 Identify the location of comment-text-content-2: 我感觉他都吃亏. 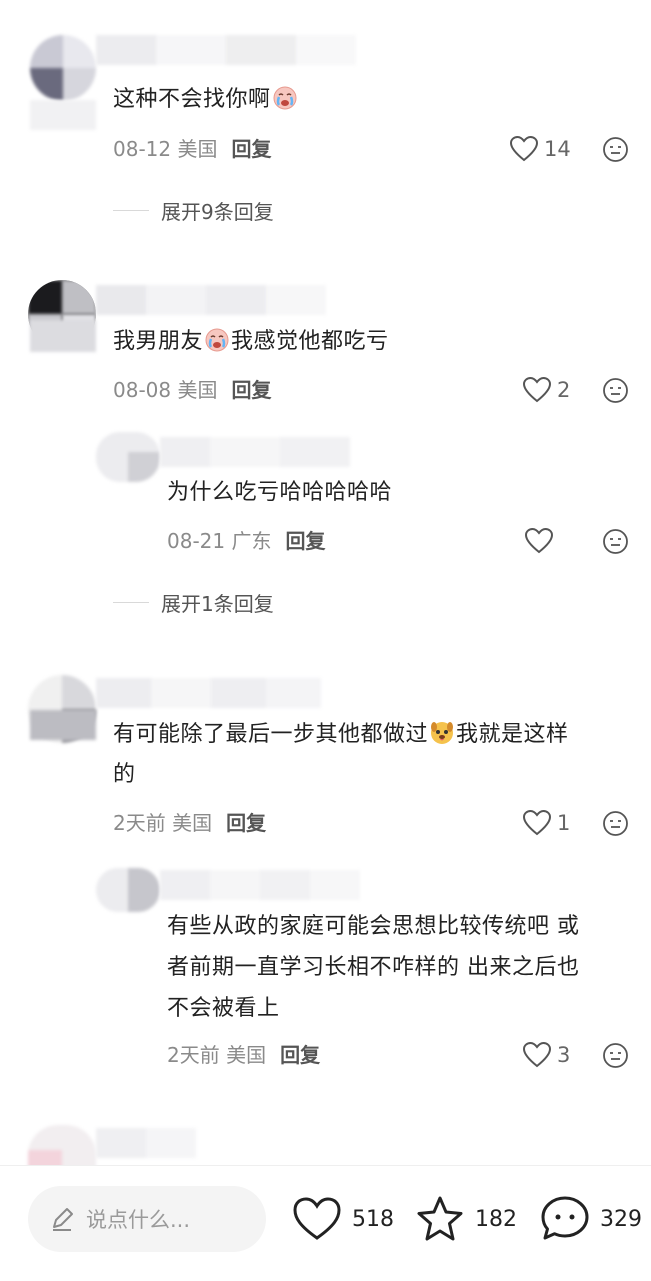
(310, 341).